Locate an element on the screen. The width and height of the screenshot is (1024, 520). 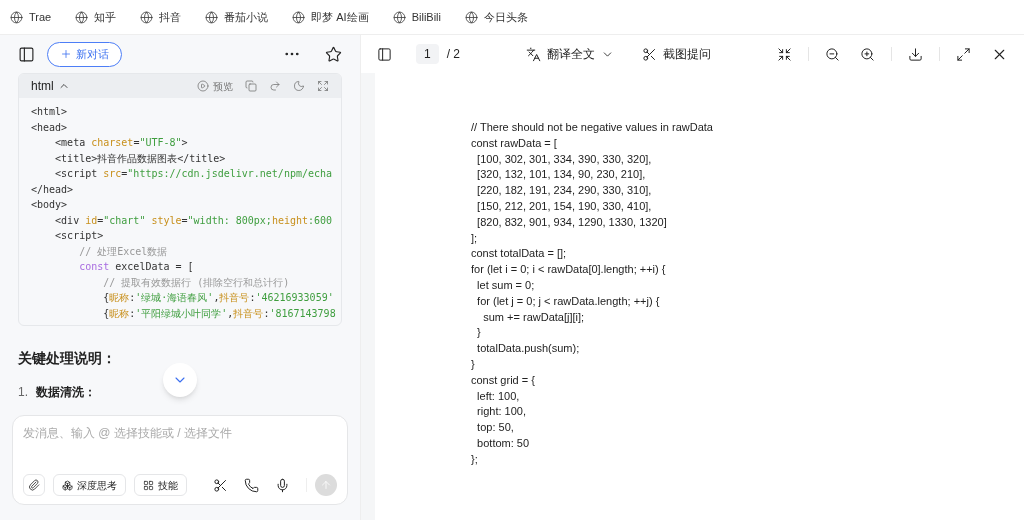
cubes-icon is located at coordinates (67, 485).